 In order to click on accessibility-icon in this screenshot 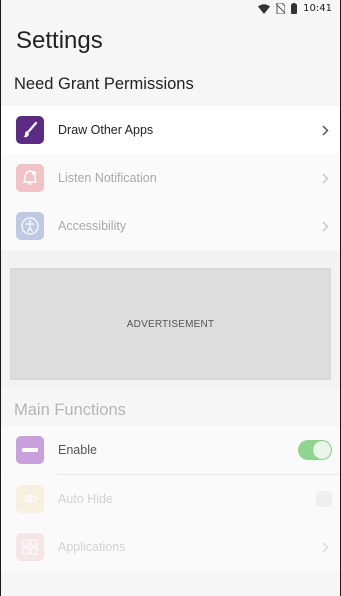, I will do `click(30, 226)`.